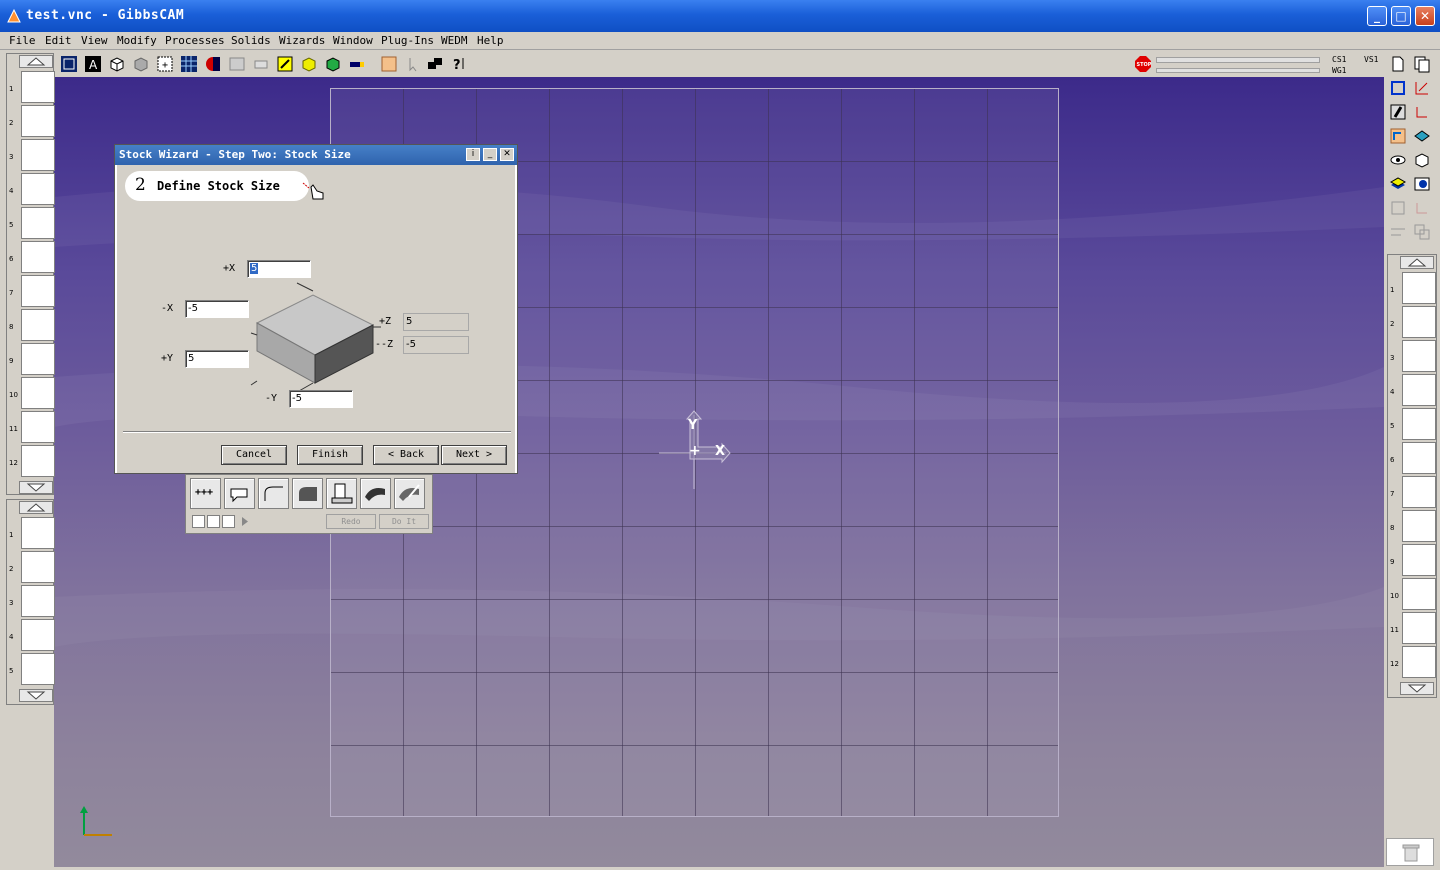 The height and width of the screenshot is (870, 1440). Describe the element at coordinates (228, 521) in the screenshot. I see `copy-small-icon` at that location.